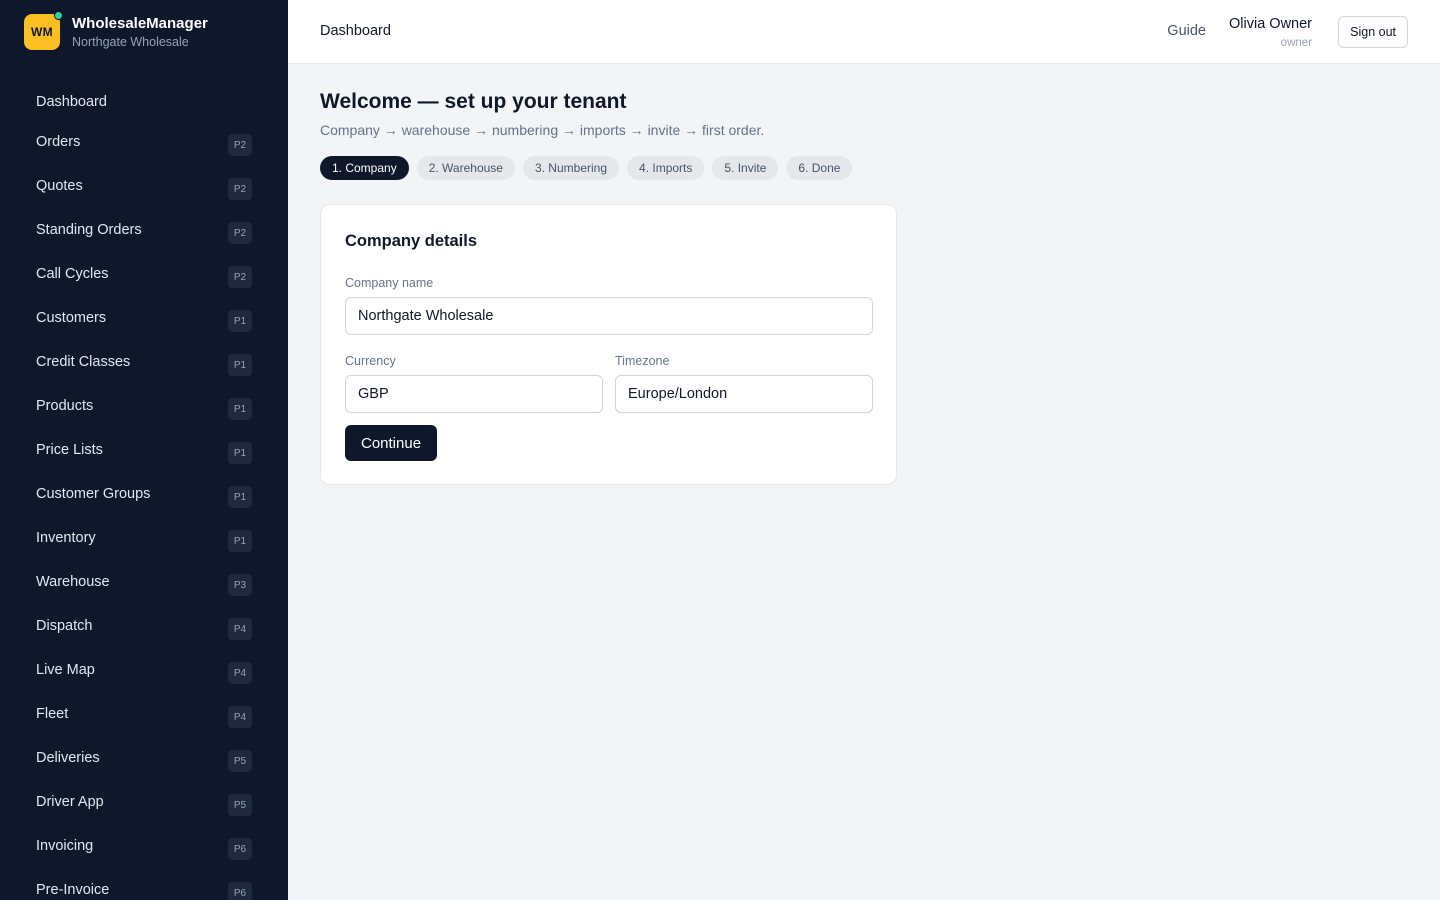  I want to click on user-name: Olivia Owner, so click(1270, 24).